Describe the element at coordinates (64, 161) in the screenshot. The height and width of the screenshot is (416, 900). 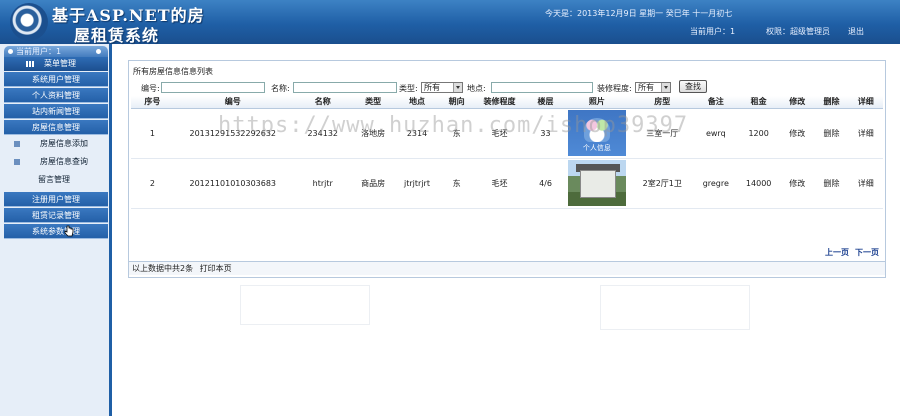
I see `sidebar-subitem-label: 房屋信息查询` at that location.